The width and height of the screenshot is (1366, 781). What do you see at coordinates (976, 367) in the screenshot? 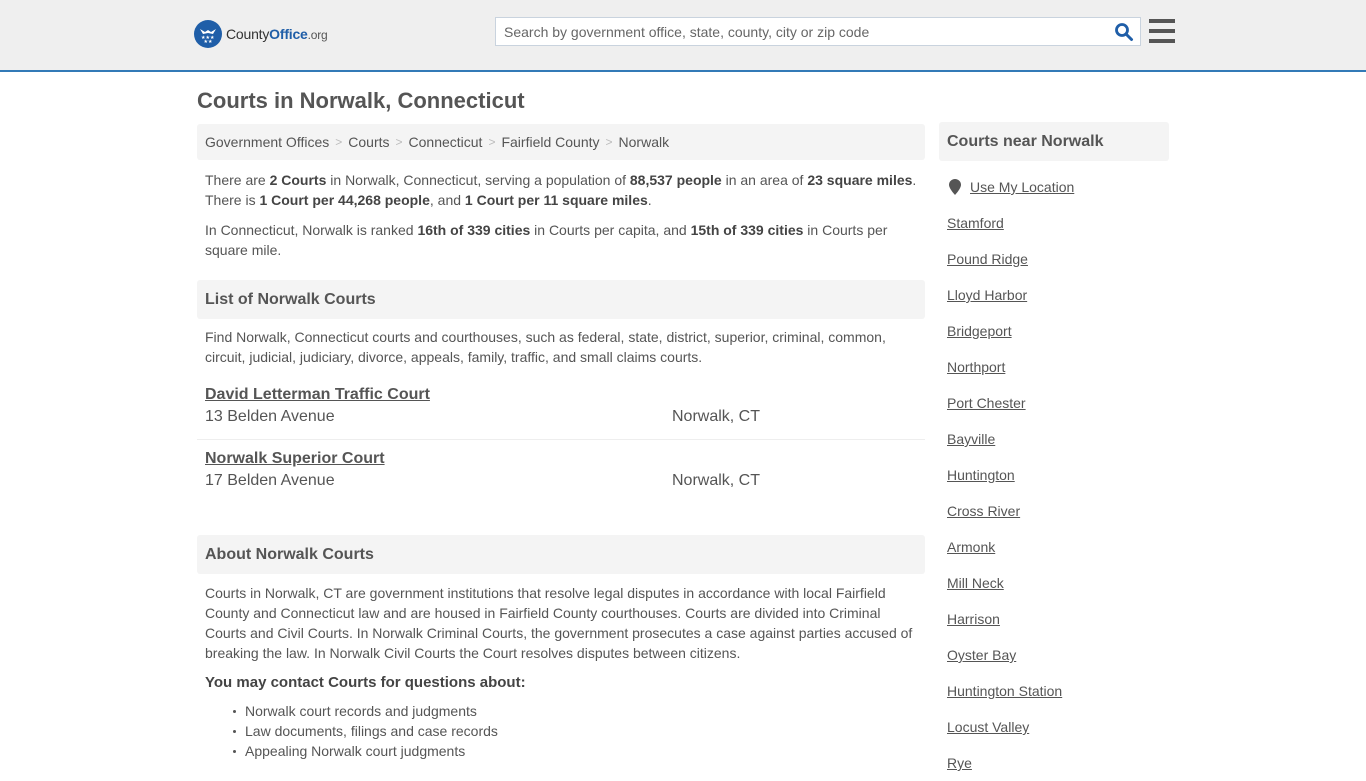
I see `nearby-city-link: Northport` at bounding box center [976, 367].